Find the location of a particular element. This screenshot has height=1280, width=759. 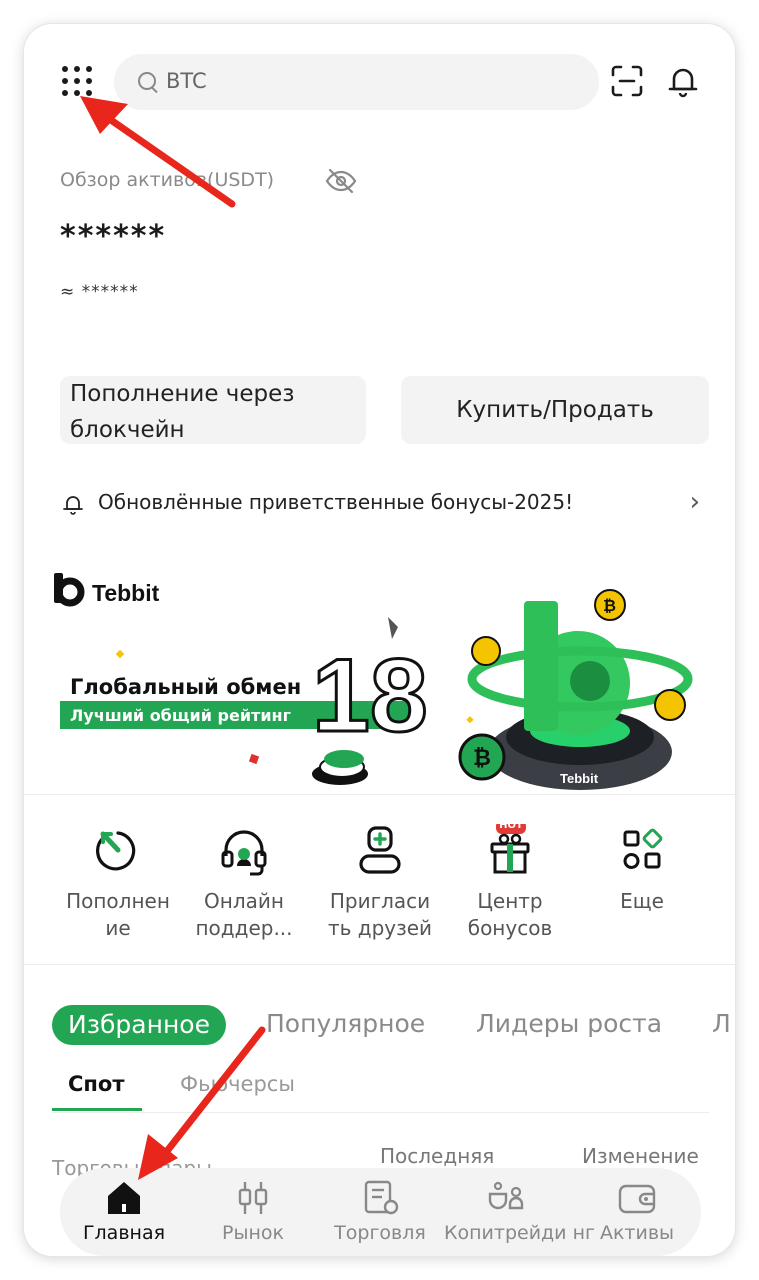

quick-bonus-center: HOT Центр бонусов is located at coordinates (510, 881).